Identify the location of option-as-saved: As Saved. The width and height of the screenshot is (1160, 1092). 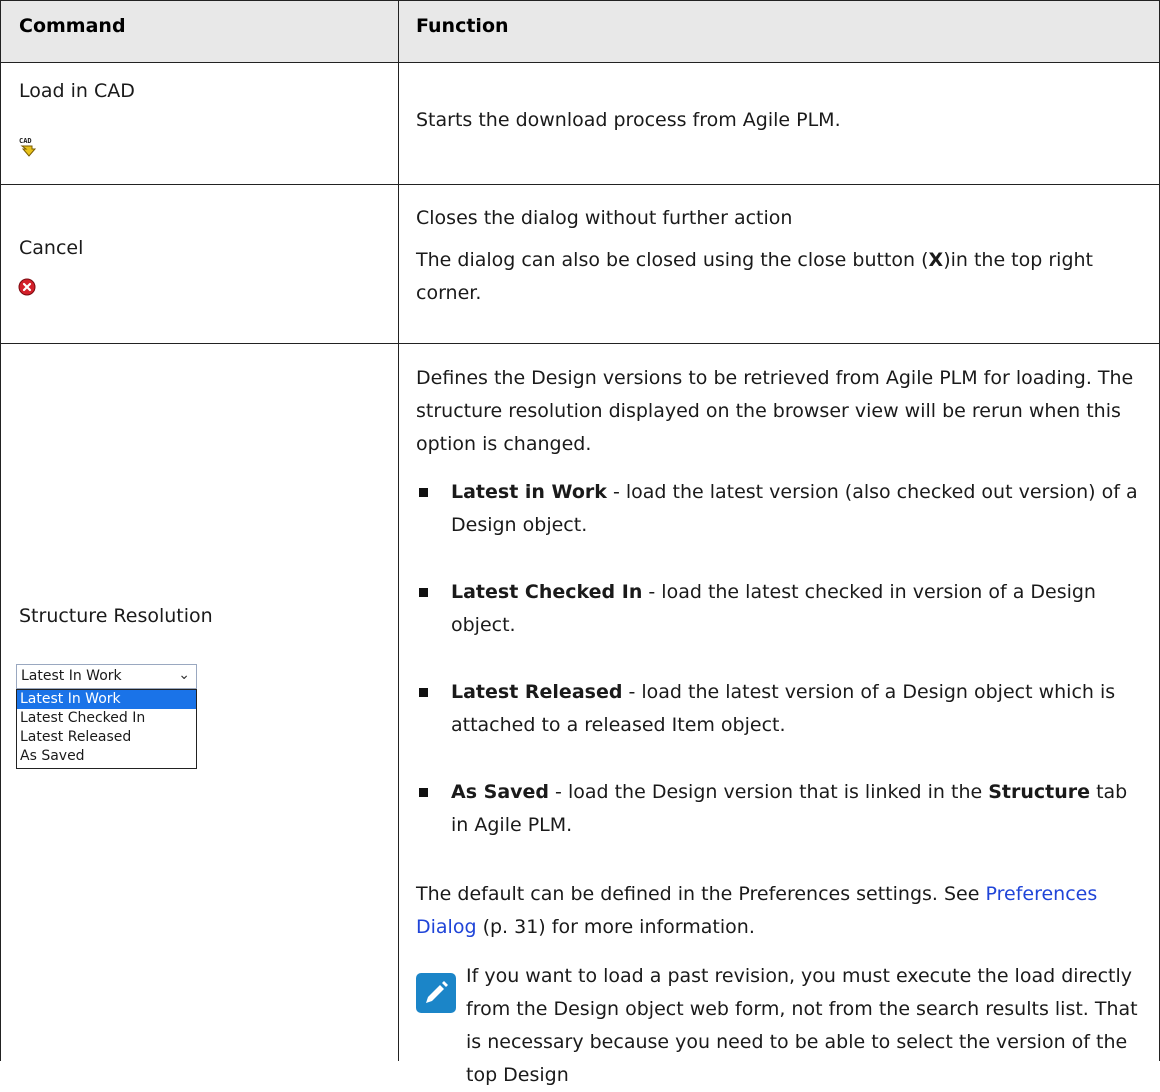
(106, 756).